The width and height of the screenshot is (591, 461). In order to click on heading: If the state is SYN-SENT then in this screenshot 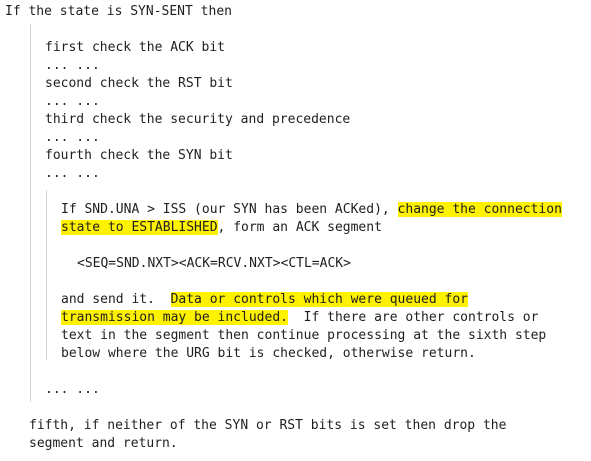, I will do `click(118, 11)`.